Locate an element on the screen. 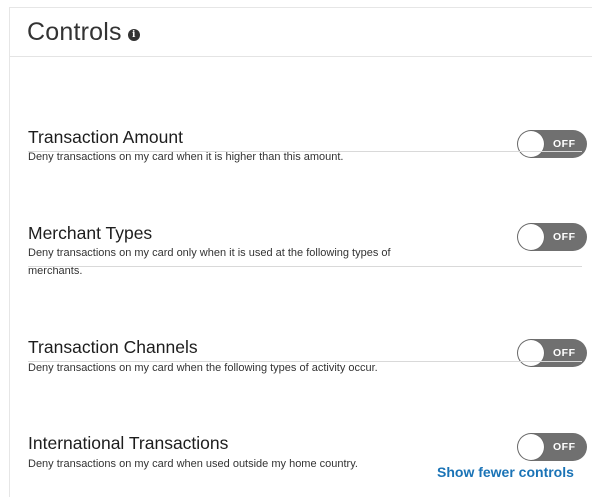 The height and width of the screenshot is (497, 592). page-title: Controls is located at coordinates (74, 31).